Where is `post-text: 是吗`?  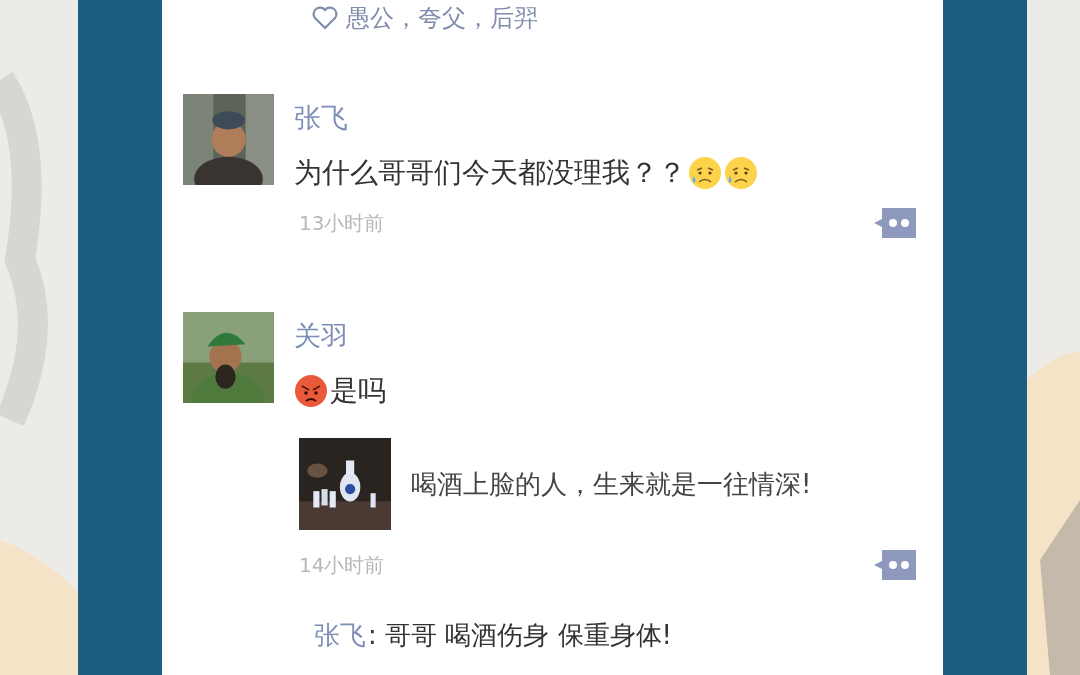 post-text: 是吗 is located at coordinates (358, 391).